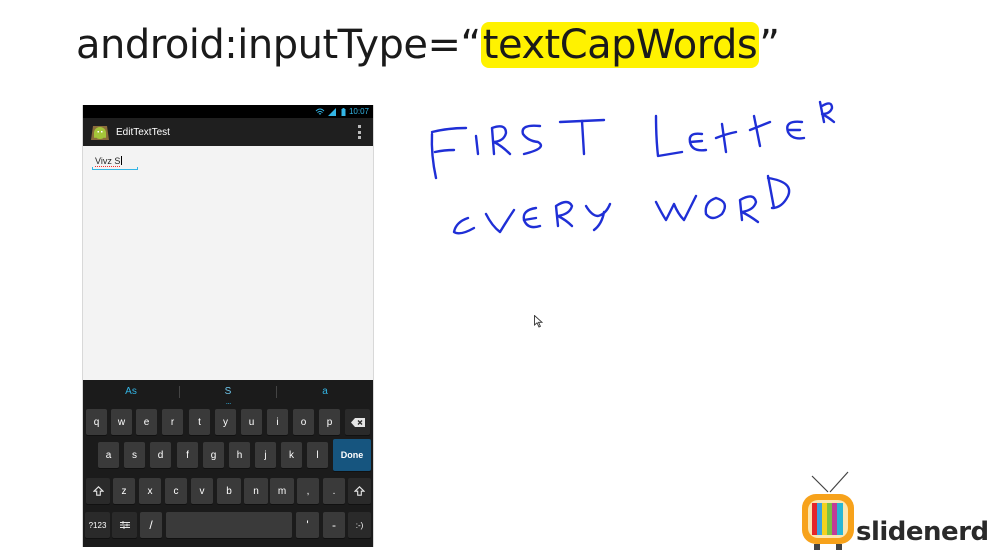 Image resolution: width=1000 pixels, height=557 pixels. I want to click on slidenerd-logo-text: slidenerd, so click(922, 532).